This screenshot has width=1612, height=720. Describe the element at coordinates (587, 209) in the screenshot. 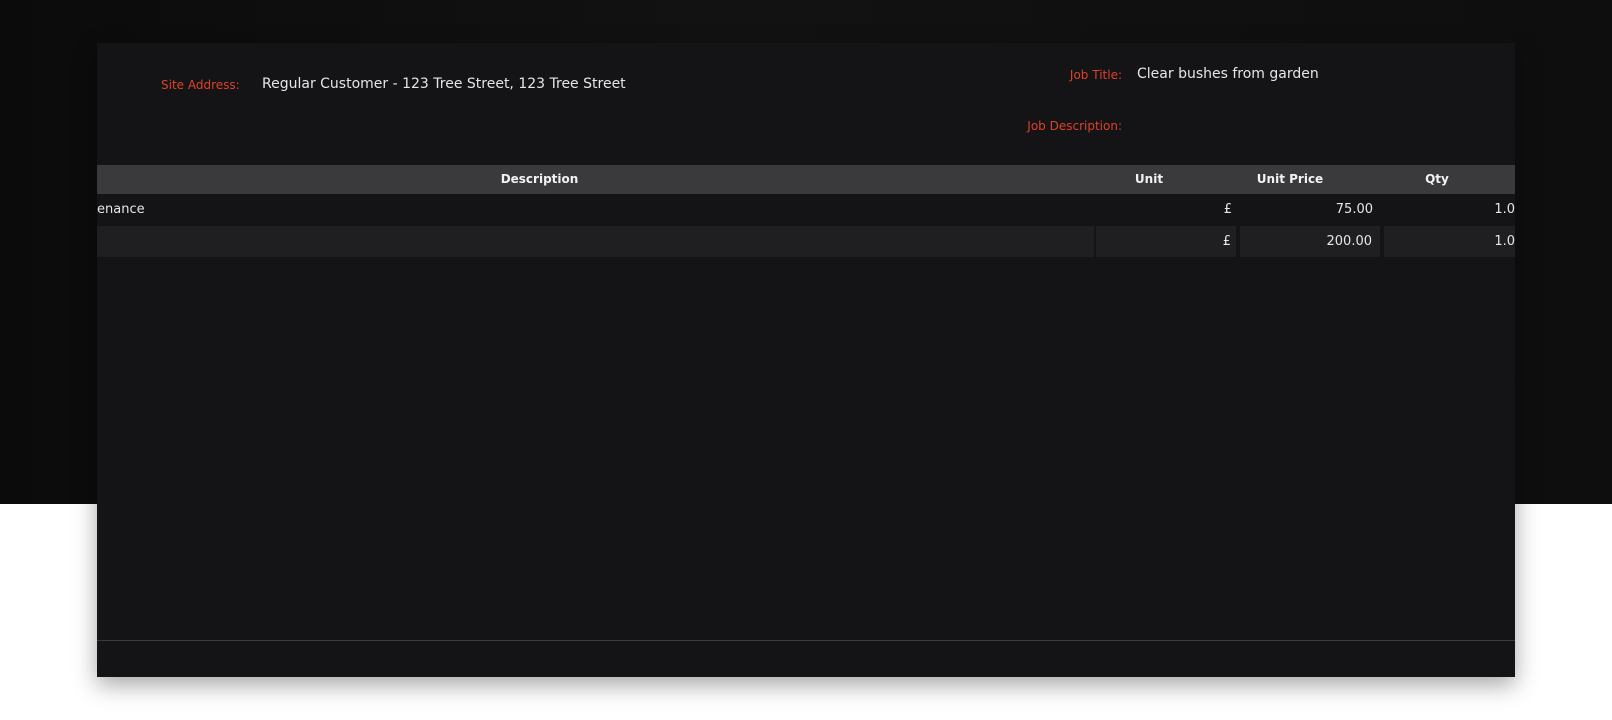

I see `row-description: enance` at that location.